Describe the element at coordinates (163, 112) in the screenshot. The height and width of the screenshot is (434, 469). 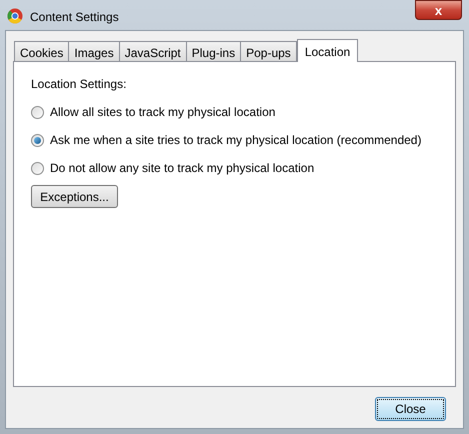
I see `radio-label: Allow all sites to track my physical location` at that location.